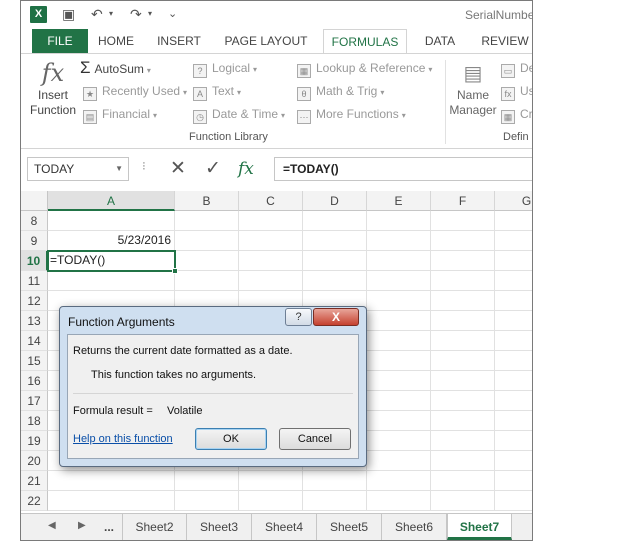 This screenshot has width=620, height=548. Describe the element at coordinates (349, 527) in the screenshot. I see `sheet-tab-sheet5: Sheet5` at that location.